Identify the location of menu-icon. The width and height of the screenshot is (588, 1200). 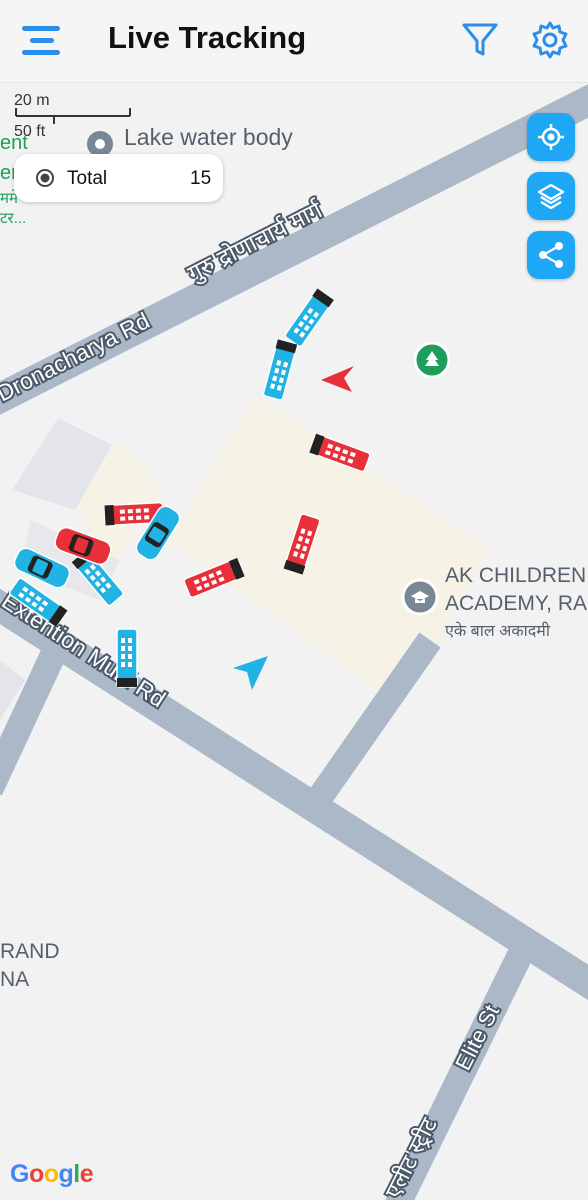
(41, 41).